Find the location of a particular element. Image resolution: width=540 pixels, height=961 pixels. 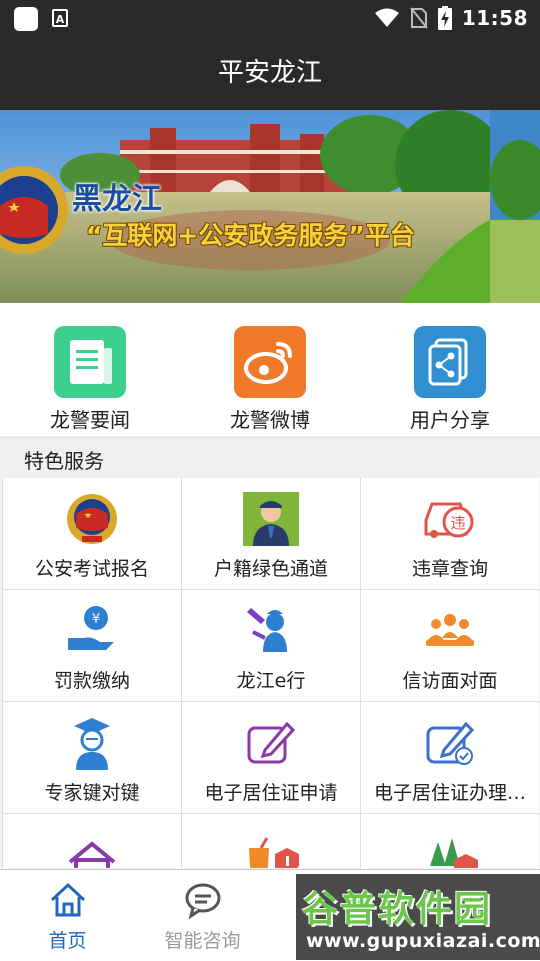

service-forest-fire is located at coordinates (450, 841).